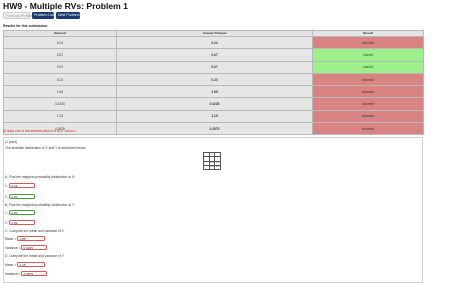 This screenshot has height=283, width=474. I want to click on answer-preview-cell: 1.65, so click(214, 92).